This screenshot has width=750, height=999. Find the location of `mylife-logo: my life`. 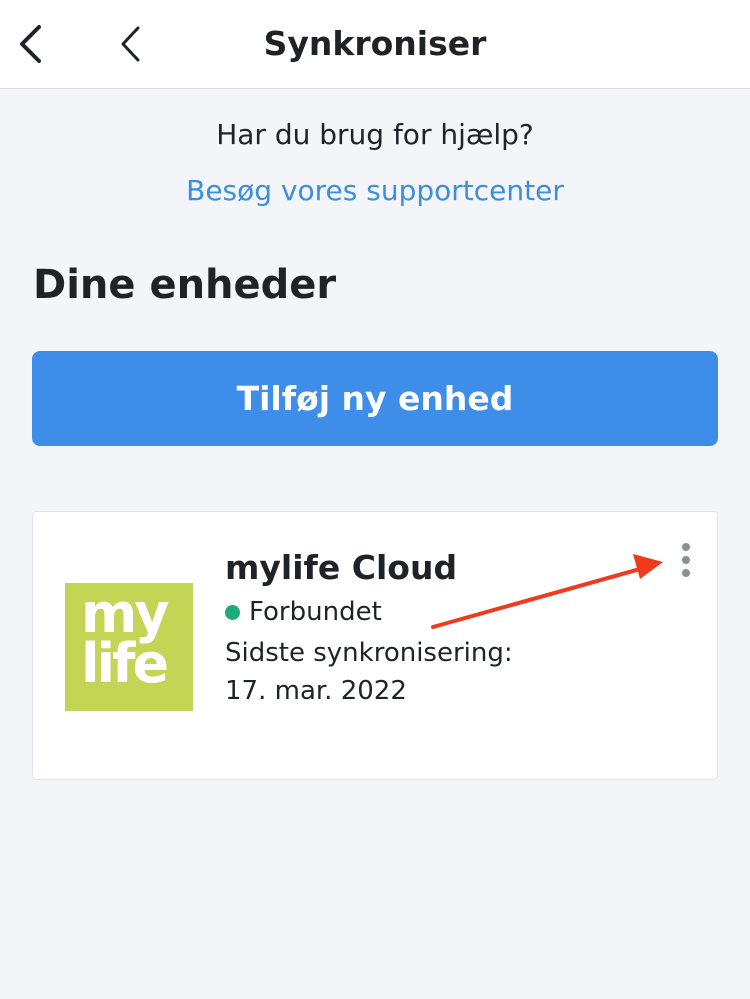

mylife-logo: my life is located at coordinates (129, 647).